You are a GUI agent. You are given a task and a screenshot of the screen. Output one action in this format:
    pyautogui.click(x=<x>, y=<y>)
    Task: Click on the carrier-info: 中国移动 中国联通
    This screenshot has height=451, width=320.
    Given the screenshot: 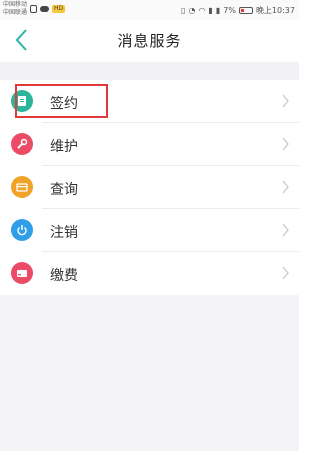 What is the action you would take?
    pyautogui.click(x=15, y=9)
    